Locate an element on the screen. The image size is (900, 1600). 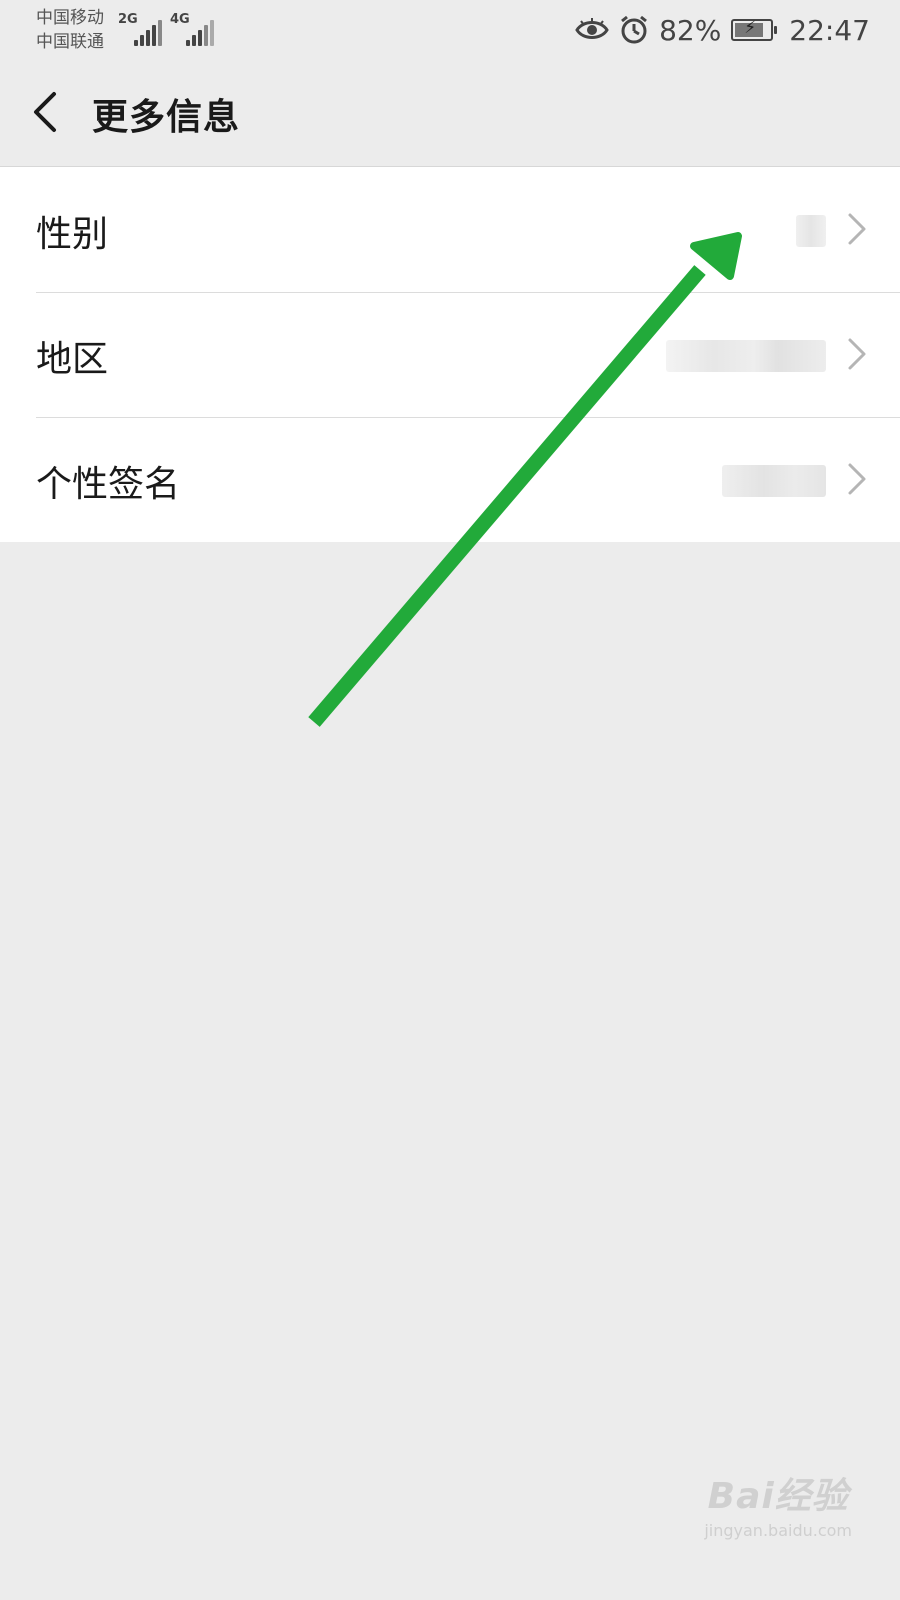
carrier-labels: 中国移动 中国联通 is located at coordinates (70, 30).